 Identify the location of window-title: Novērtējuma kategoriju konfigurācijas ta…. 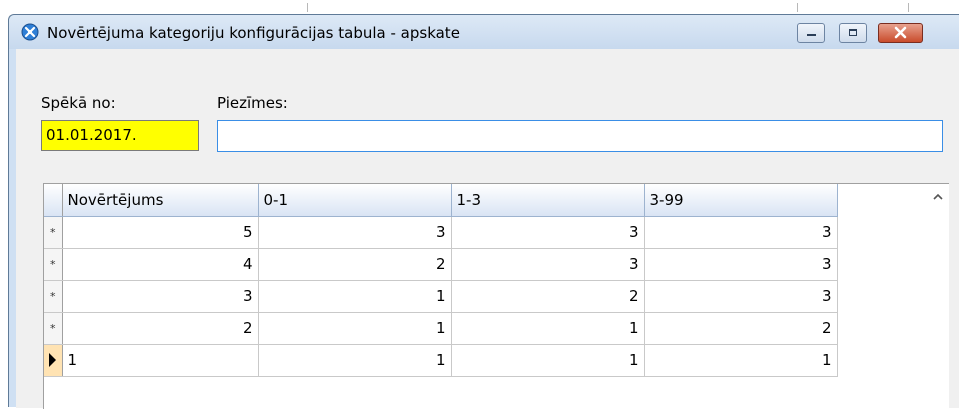
(253, 33).